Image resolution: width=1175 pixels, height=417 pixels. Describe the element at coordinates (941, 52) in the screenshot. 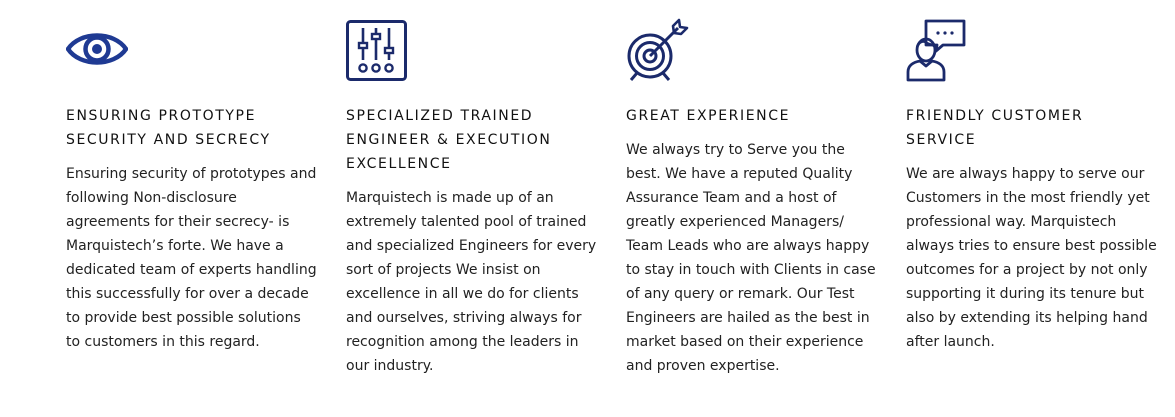

I see `customer-service-chat-icon` at that location.